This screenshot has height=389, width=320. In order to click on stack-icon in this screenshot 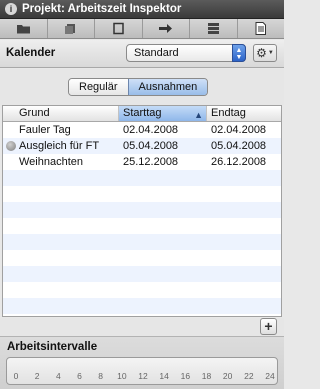, I will do `click(70, 29)`.